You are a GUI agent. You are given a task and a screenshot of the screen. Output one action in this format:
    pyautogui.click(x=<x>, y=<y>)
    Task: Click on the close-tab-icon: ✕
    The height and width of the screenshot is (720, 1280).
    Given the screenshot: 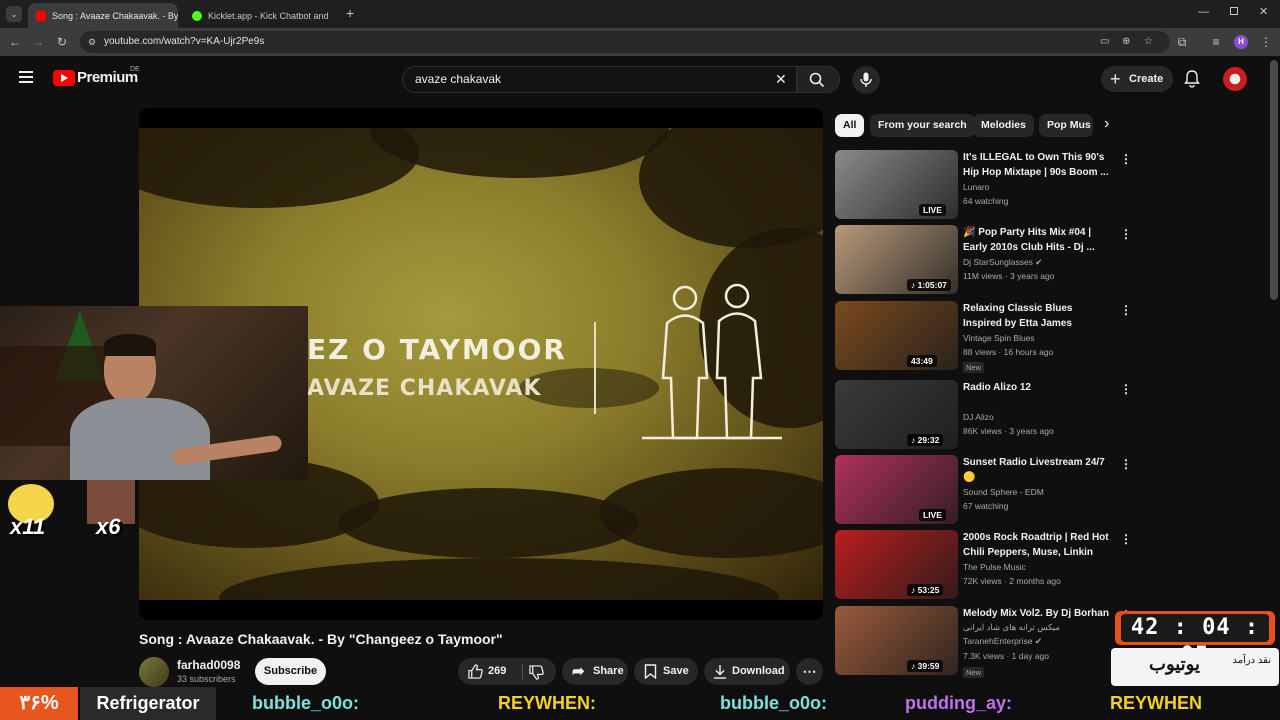 What is the action you would take?
    pyautogui.click(x=331, y=15)
    